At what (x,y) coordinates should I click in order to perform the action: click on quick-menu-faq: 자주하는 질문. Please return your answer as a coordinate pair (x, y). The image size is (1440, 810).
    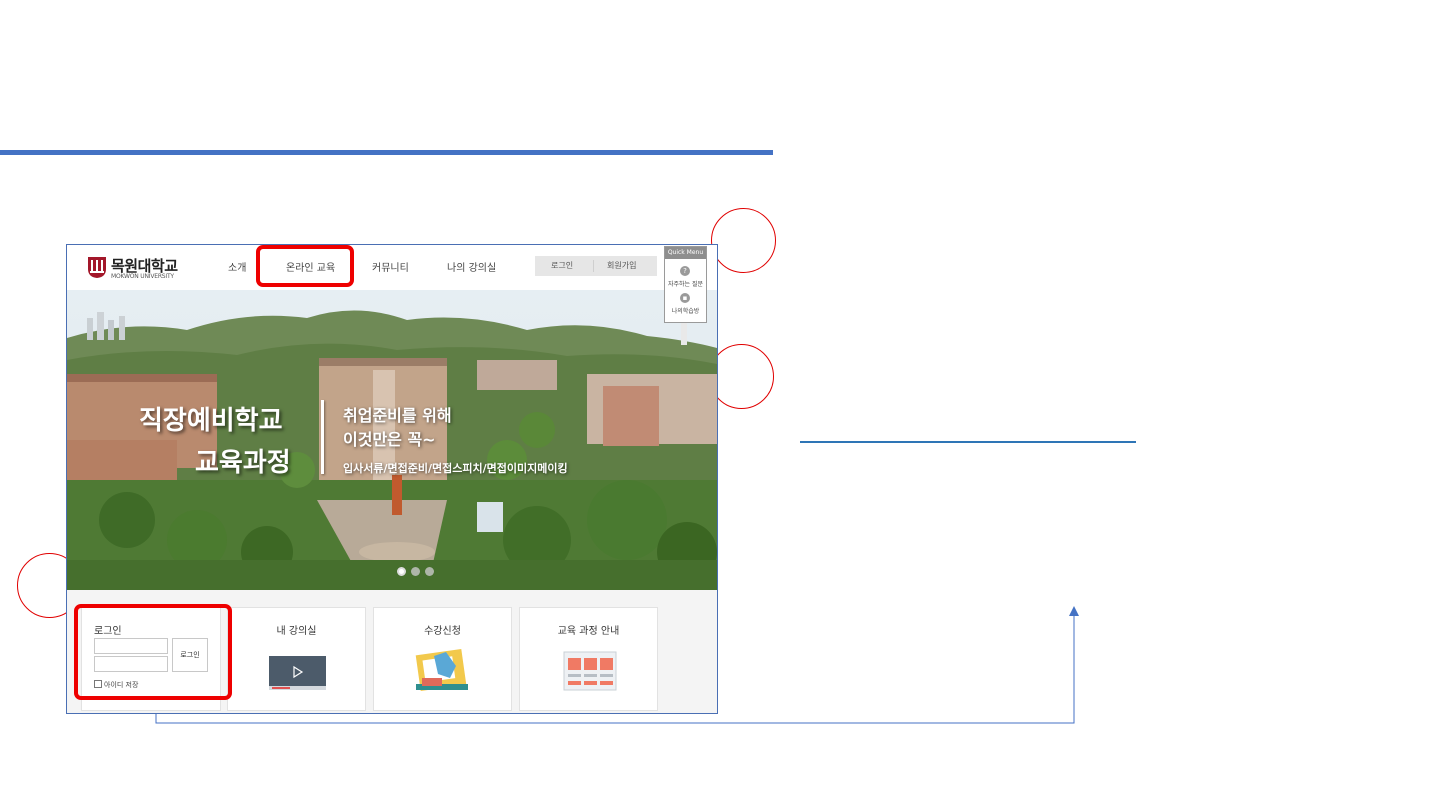
    Looking at the image, I should click on (685, 283).